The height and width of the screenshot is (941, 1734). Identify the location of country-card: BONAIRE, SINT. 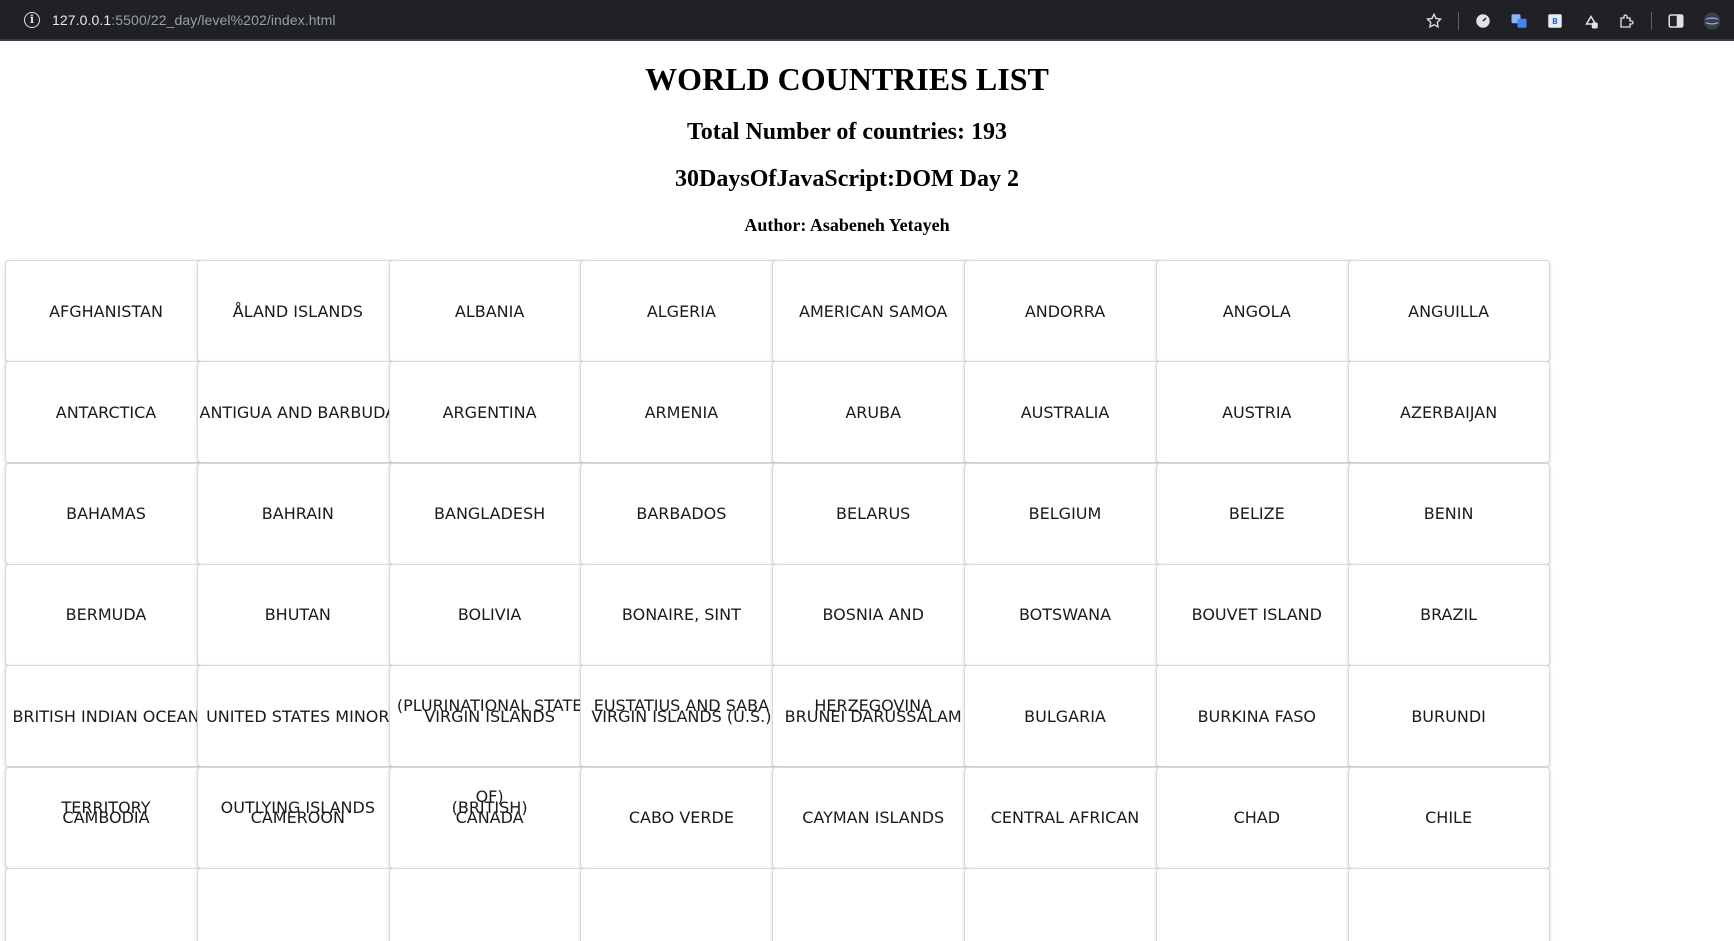
(681, 614).